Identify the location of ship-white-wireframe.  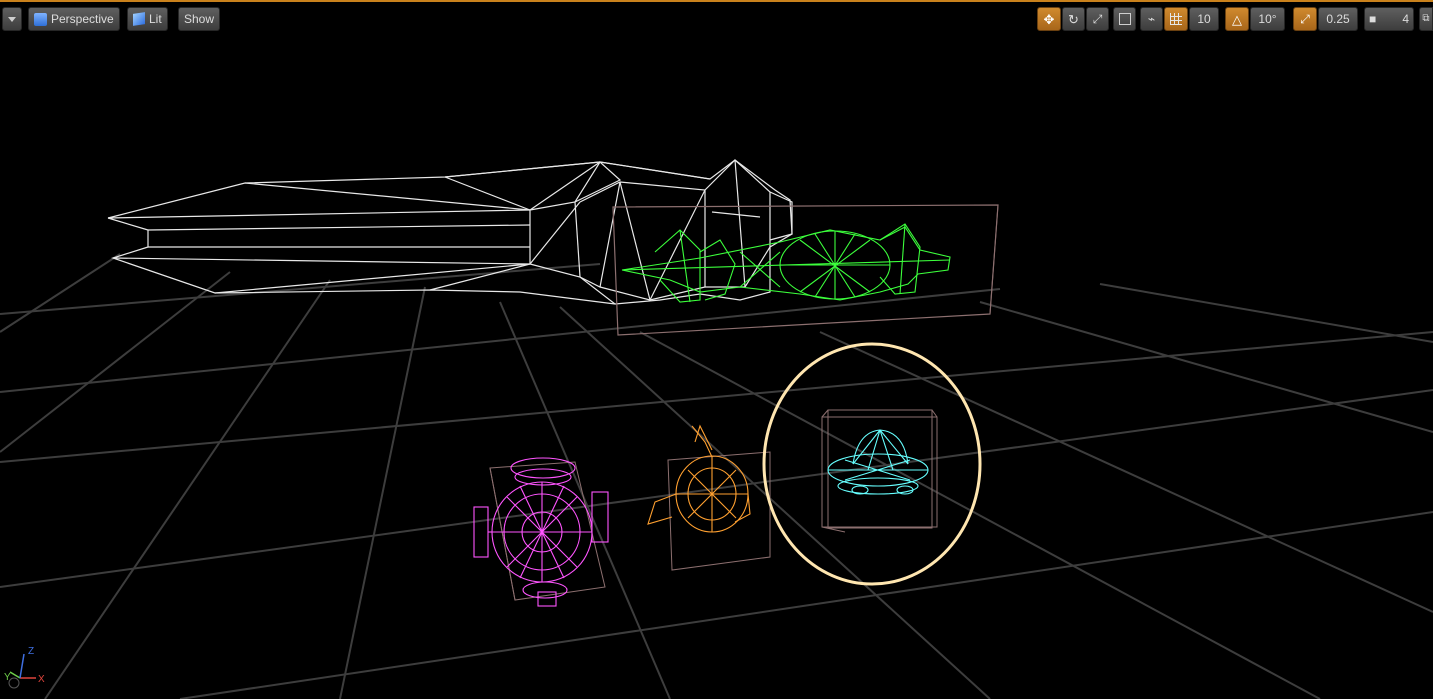
(450, 232).